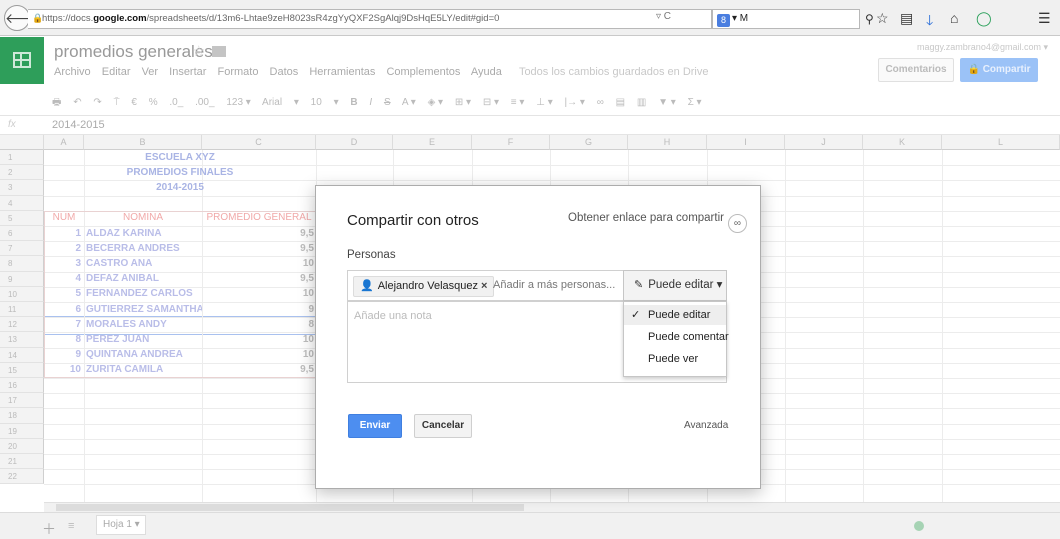  Describe the element at coordinates (511, 142) in the screenshot. I see `column-header-f: F` at that location.